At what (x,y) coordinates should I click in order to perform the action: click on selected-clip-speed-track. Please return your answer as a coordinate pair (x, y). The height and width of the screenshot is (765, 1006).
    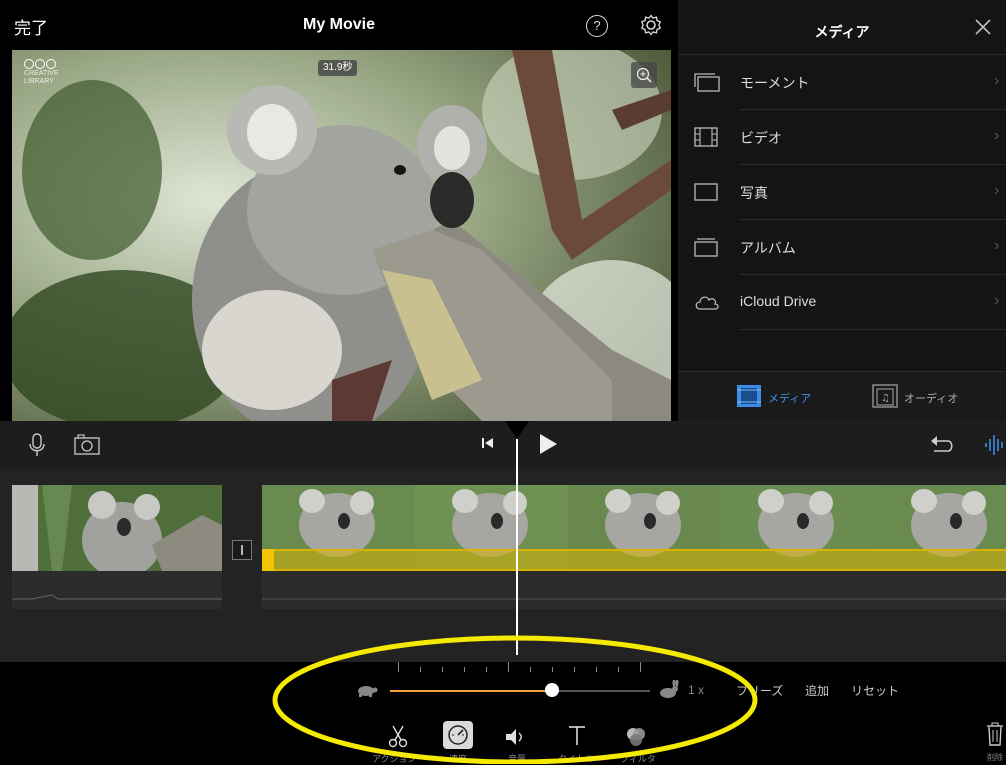
    Looking at the image, I should click on (634, 560).